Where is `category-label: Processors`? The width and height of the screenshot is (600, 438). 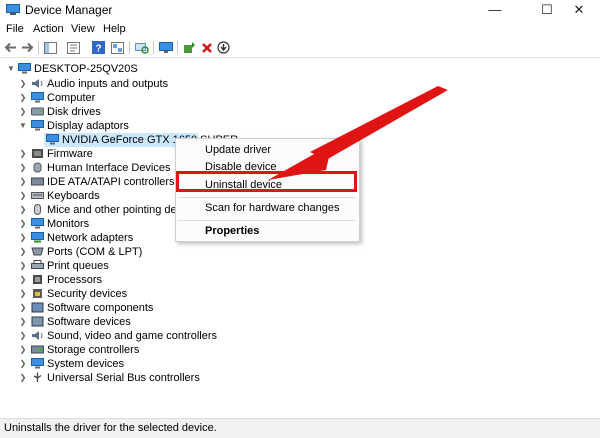 category-label: Processors is located at coordinates (75, 280).